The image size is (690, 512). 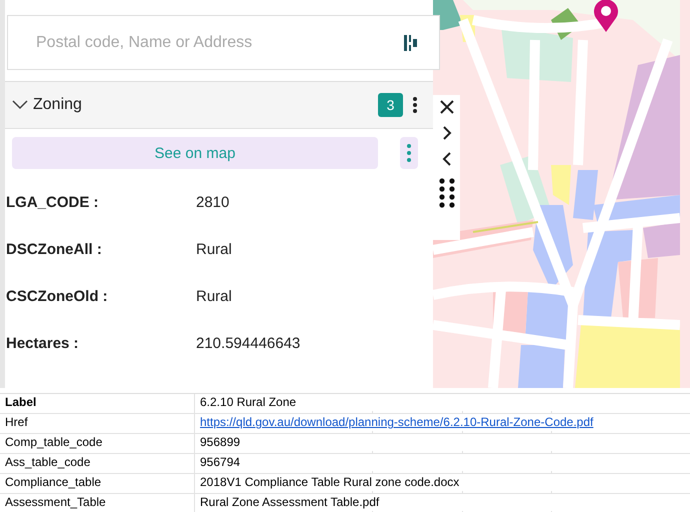 What do you see at coordinates (54, 249) in the screenshot?
I see `field-label: DSCZoneAll :` at bounding box center [54, 249].